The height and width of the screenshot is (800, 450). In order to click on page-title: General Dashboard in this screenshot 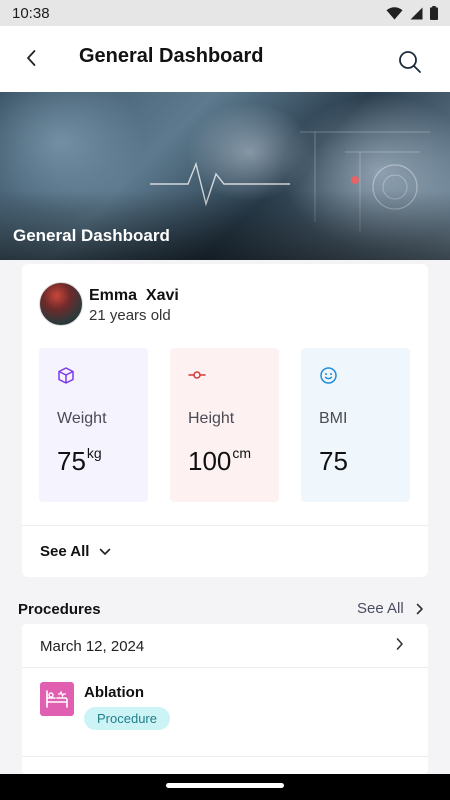, I will do `click(171, 56)`.